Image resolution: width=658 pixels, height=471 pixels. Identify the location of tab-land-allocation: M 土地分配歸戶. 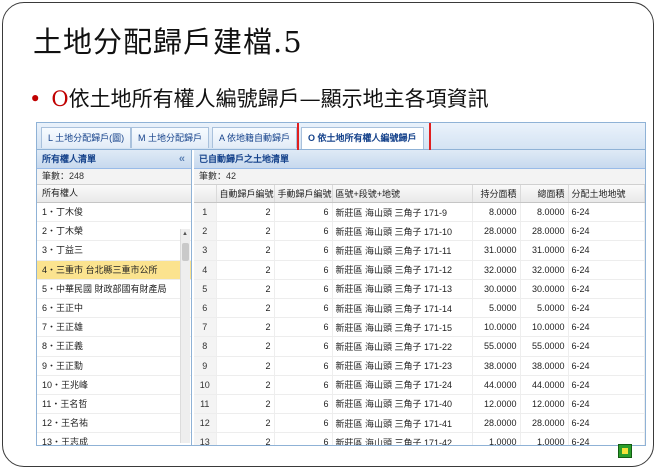
(170, 137).